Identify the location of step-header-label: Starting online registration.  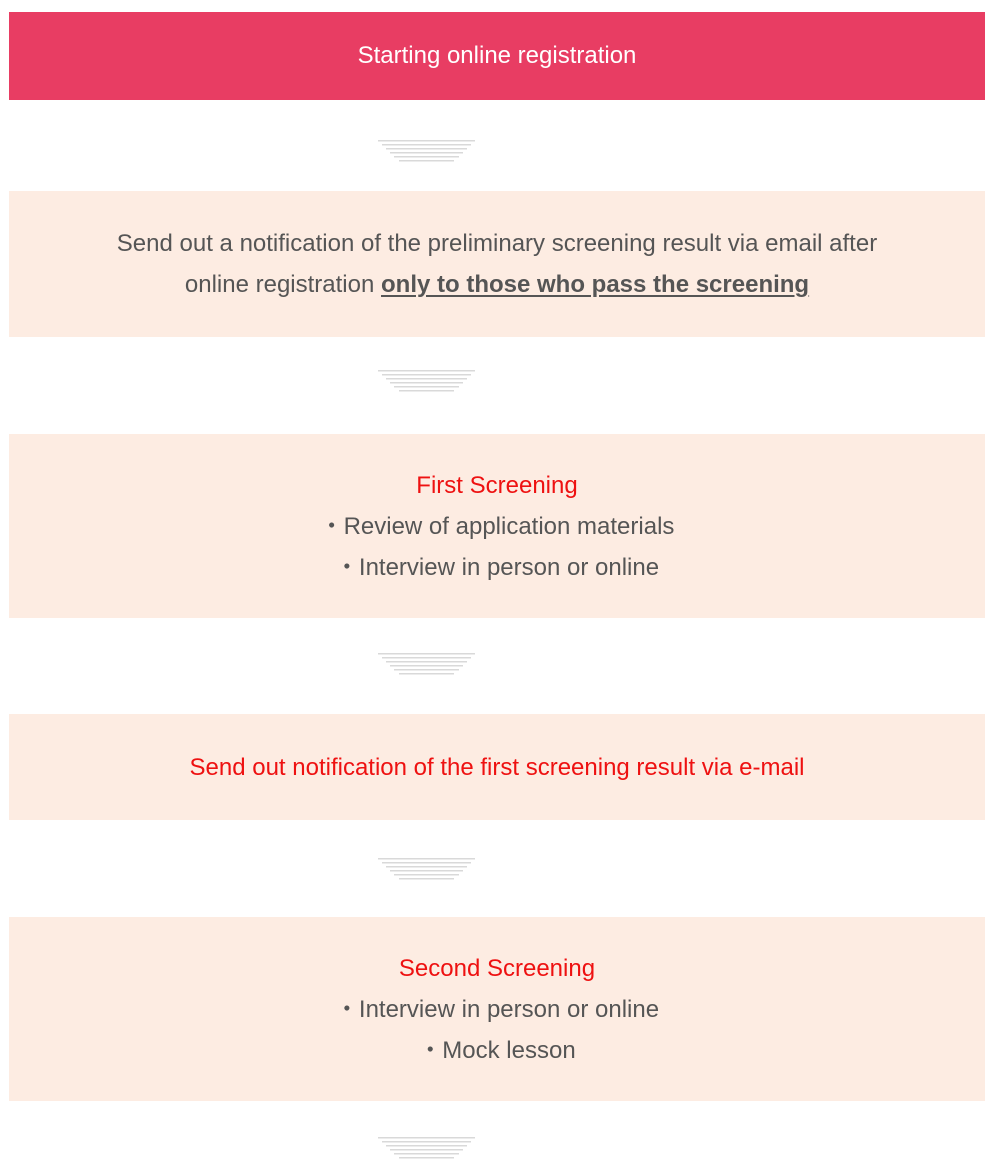
(497, 55).